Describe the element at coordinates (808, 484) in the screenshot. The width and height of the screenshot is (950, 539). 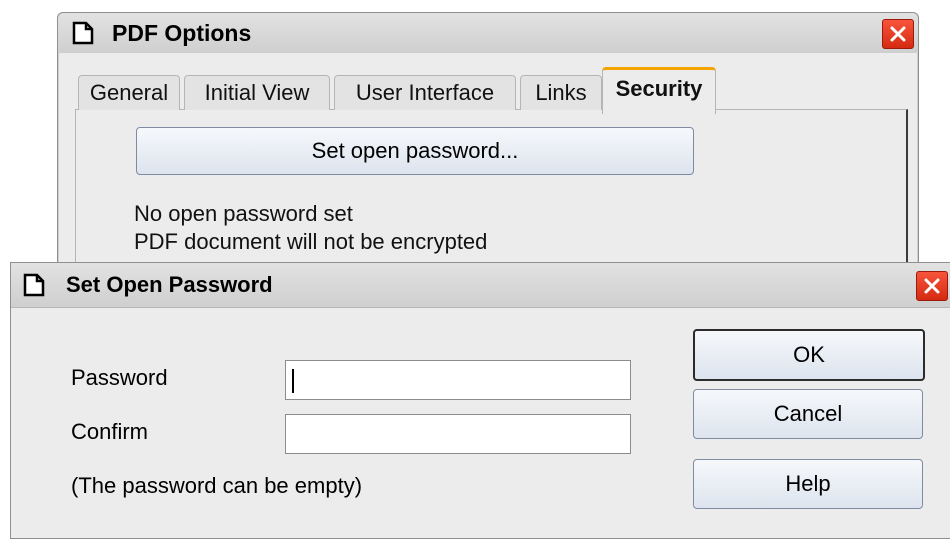
I see `help-button: Help` at that location.